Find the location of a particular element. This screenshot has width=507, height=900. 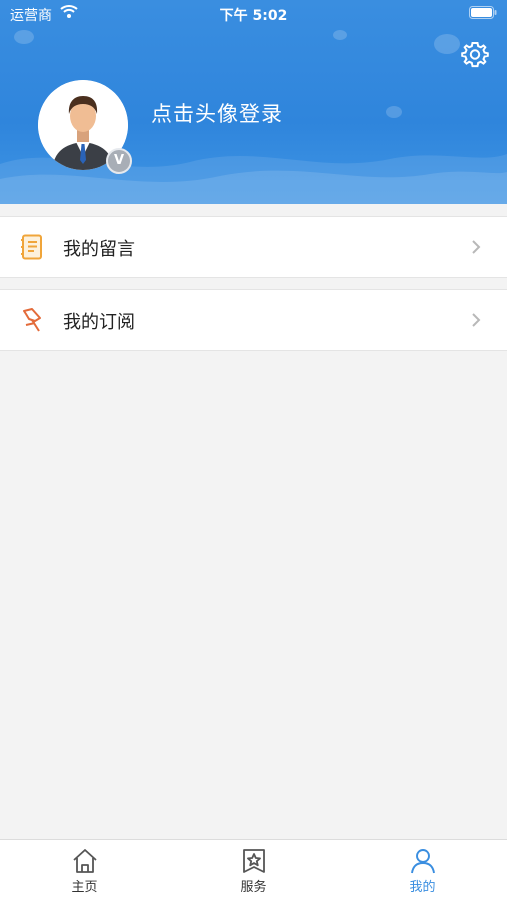

menu-item-label: 我的留言 is located at coordinates (99, 249).